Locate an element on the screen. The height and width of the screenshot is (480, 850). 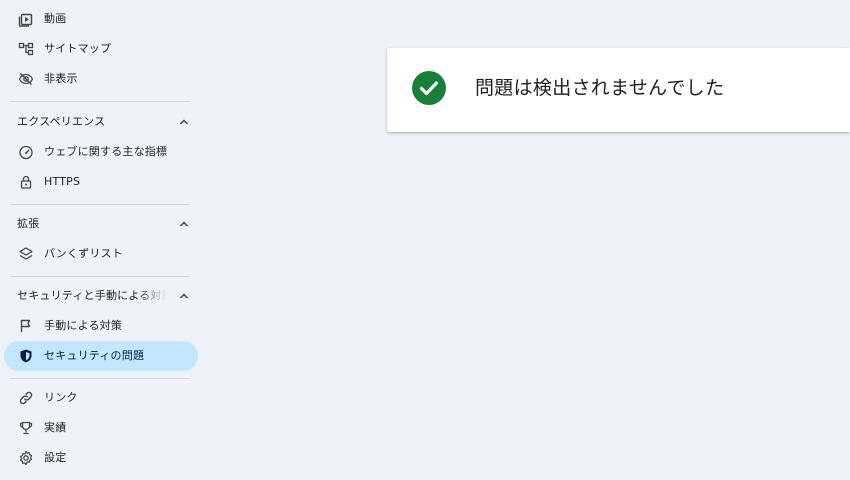
sidebar-item-achievements: 実績 is located at coordinates (101, 428).